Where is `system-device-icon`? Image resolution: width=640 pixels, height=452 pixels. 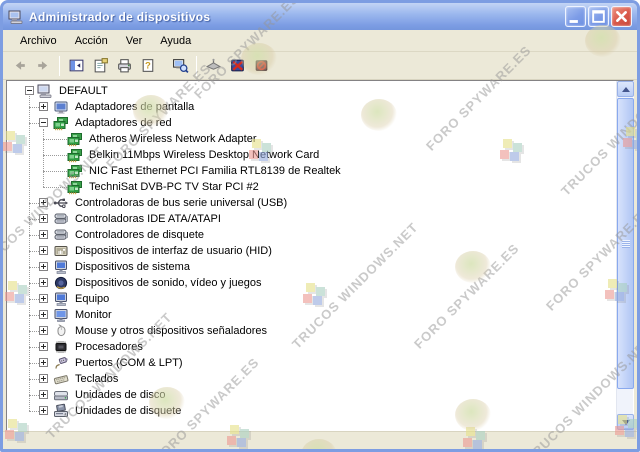 system-device-icon is located at coordinates (61, 299).